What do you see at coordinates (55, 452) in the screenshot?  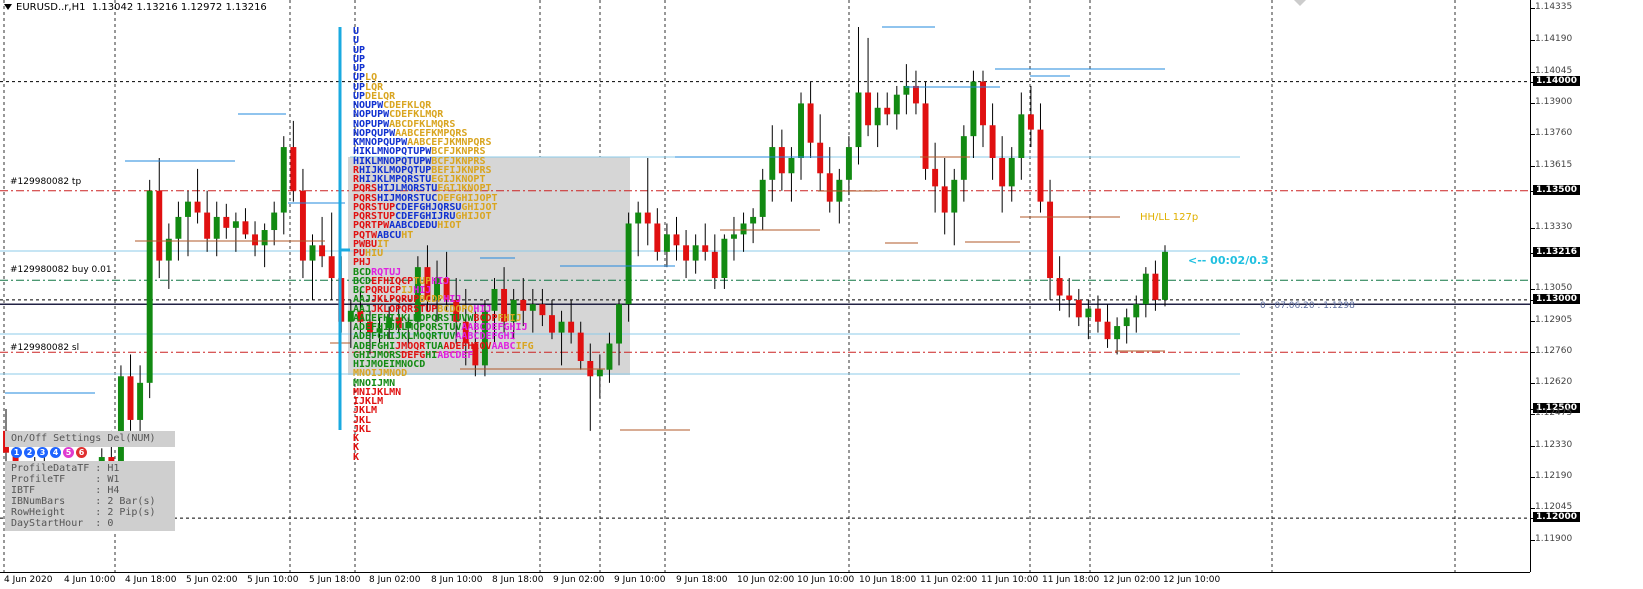 I see `settings-button-4: 4` at bounding box center [55, 452].